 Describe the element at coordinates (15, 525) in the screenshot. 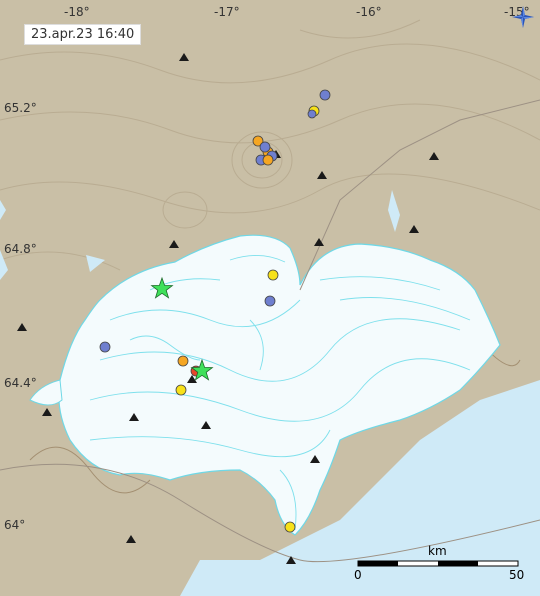

I see `lat-label-4: 64°` at that location.